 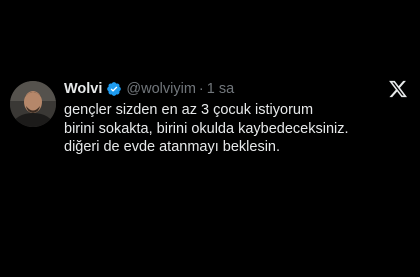 What do you see at coordinates (398, 89) in the screenshot?
I see `x-logo-icon` at bounding box center [398, 89].